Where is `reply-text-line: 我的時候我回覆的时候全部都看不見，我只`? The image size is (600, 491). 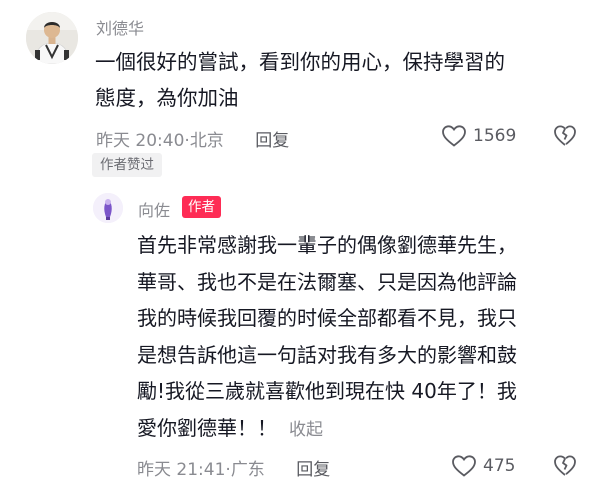
reply-text-line: 我的時候我回覆的时候全部都看不見，我只 is located at coordinates (327, 318).